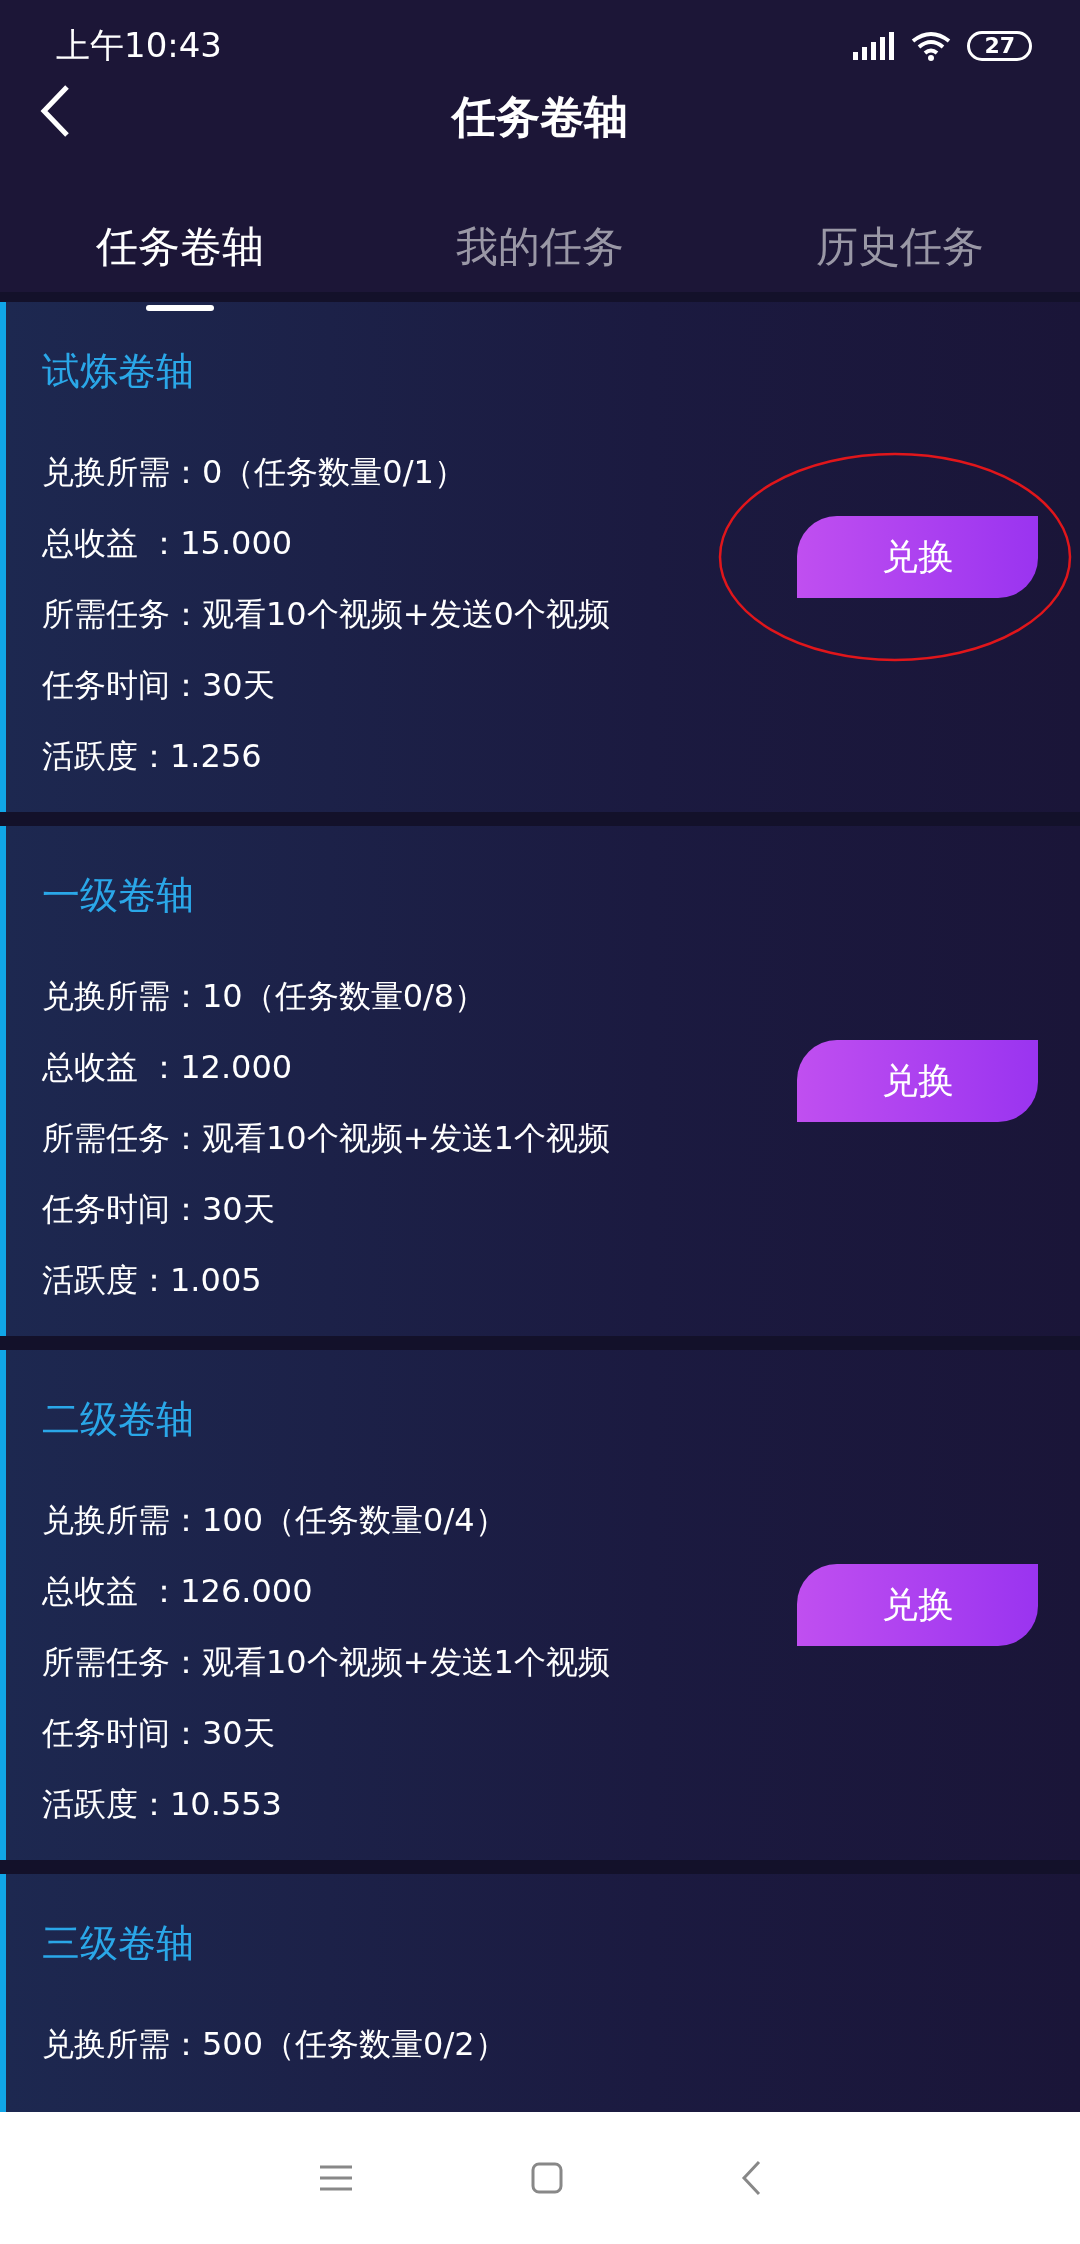  What do you see at coordinates (540, 116) in the screenshot?
I see `page-title: 任务卷轴` at bounding box center [540, 116].